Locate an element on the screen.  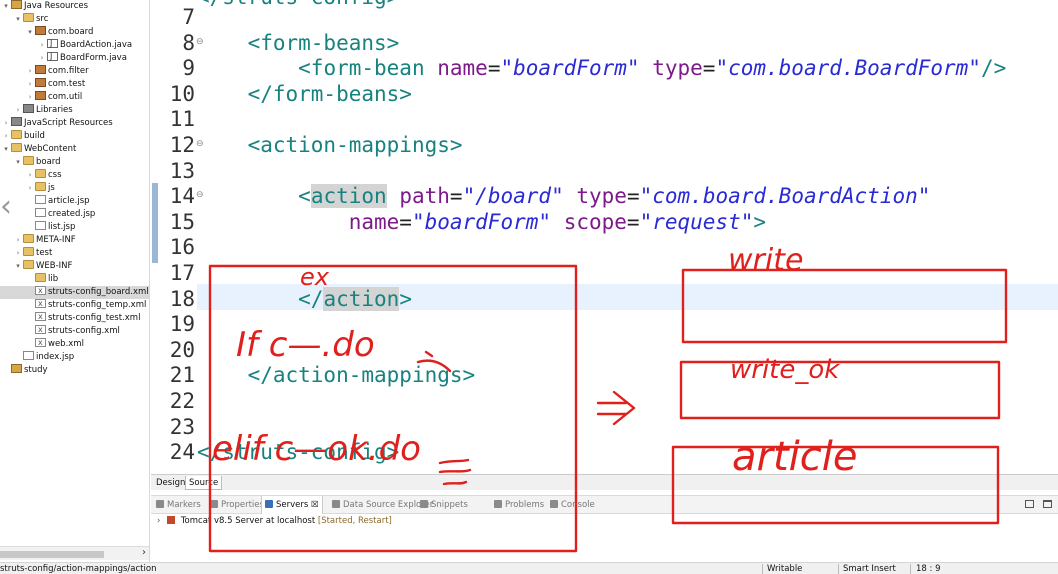
tree-item: ▾ Java Resources is located at coordinates (74, 6).